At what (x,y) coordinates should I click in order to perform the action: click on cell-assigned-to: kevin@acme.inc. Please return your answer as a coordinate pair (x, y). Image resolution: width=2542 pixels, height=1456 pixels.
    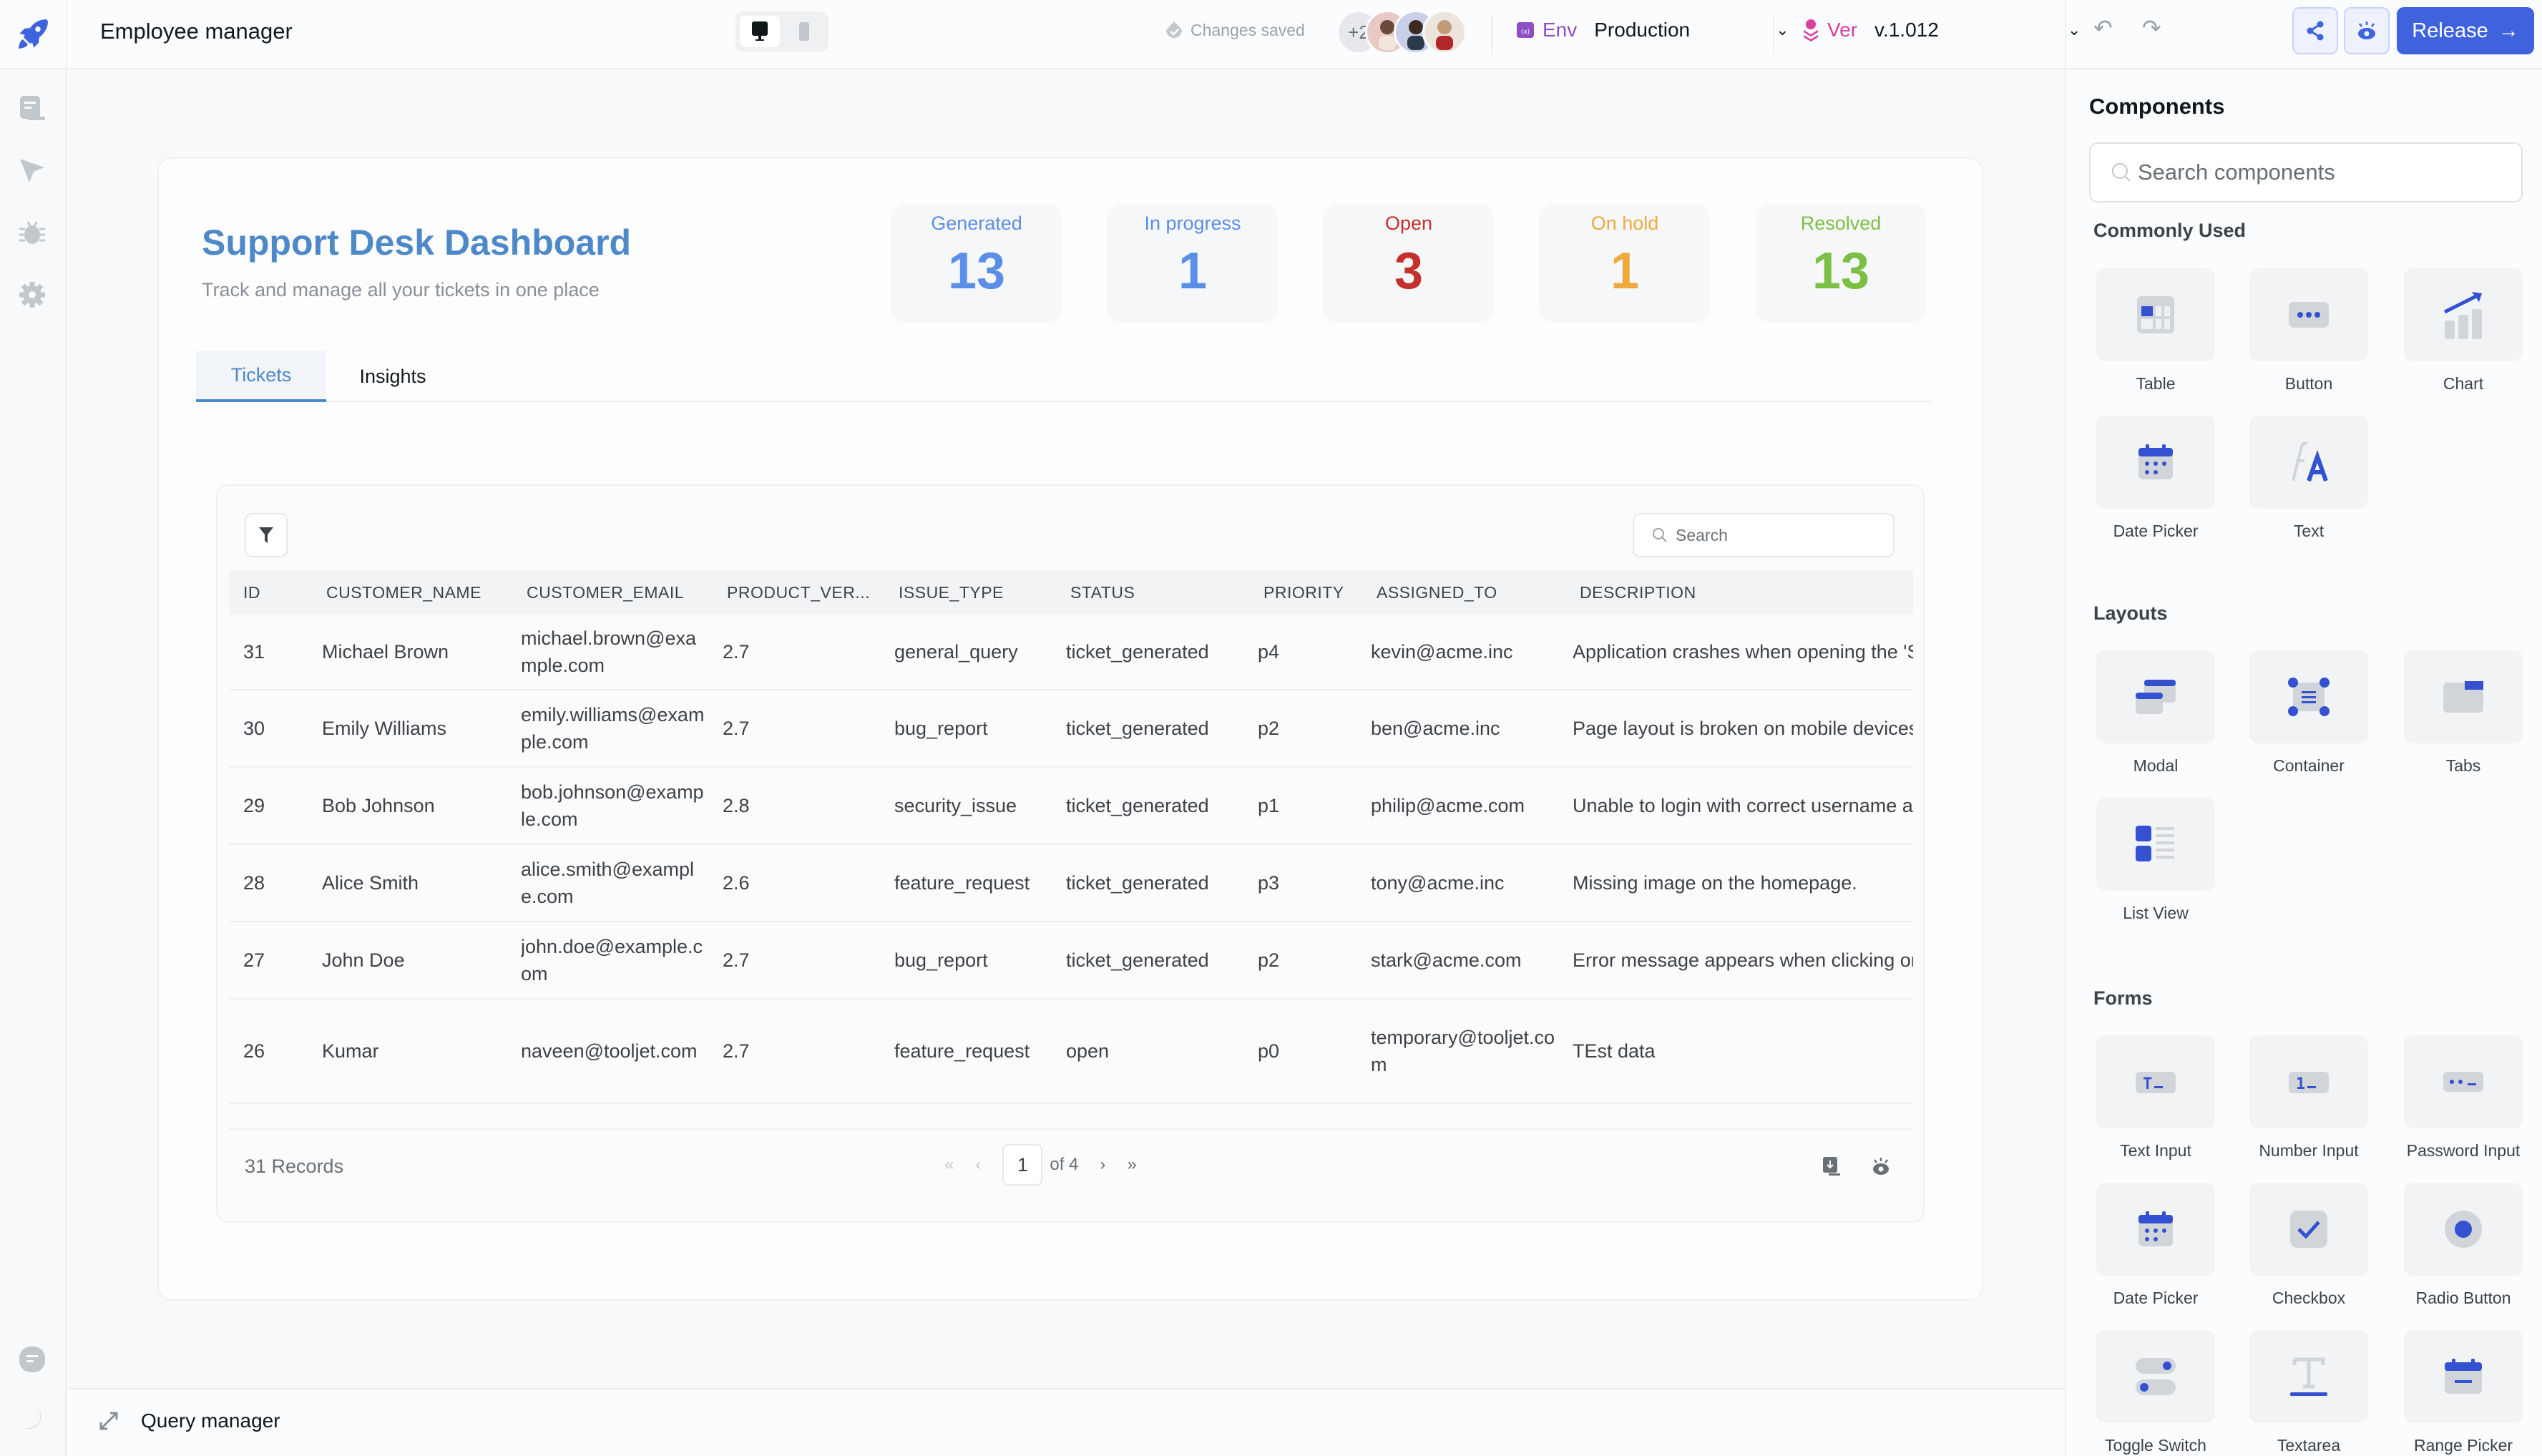
    Looking at the image, I should click on (1442, 652).